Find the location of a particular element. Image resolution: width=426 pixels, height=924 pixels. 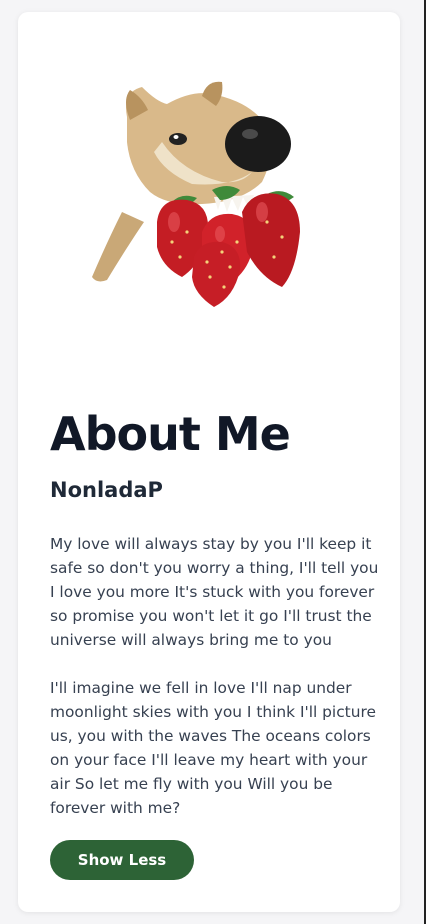

page-title: About Me is located at coordinates (170, 434).